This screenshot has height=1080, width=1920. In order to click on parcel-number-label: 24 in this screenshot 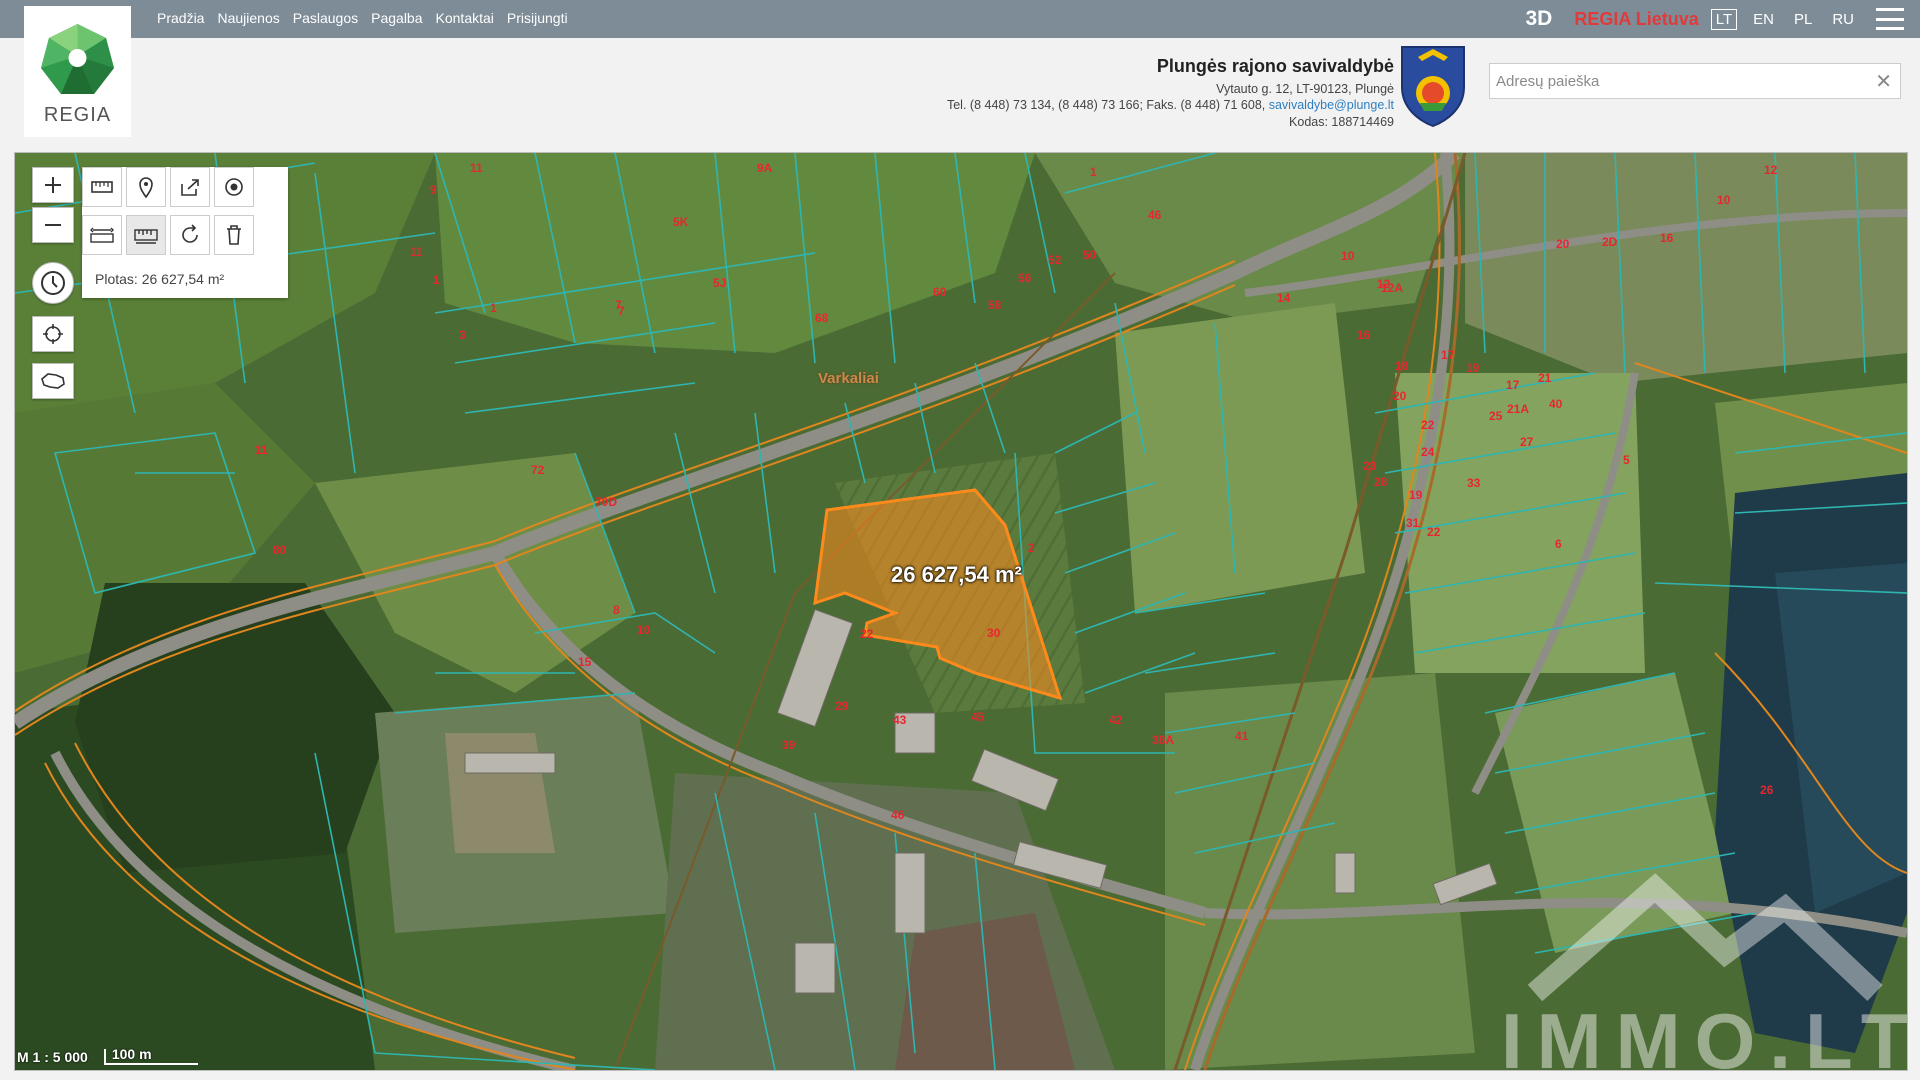, I will do `click(1428, 452)`.